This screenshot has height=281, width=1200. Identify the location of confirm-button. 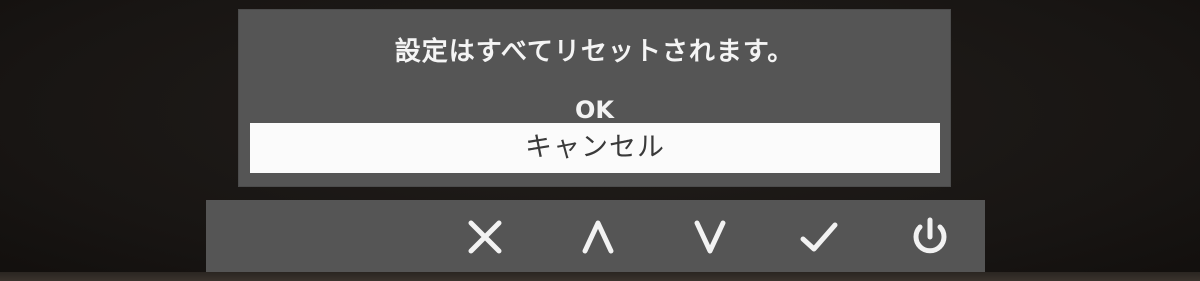
(819, 236).